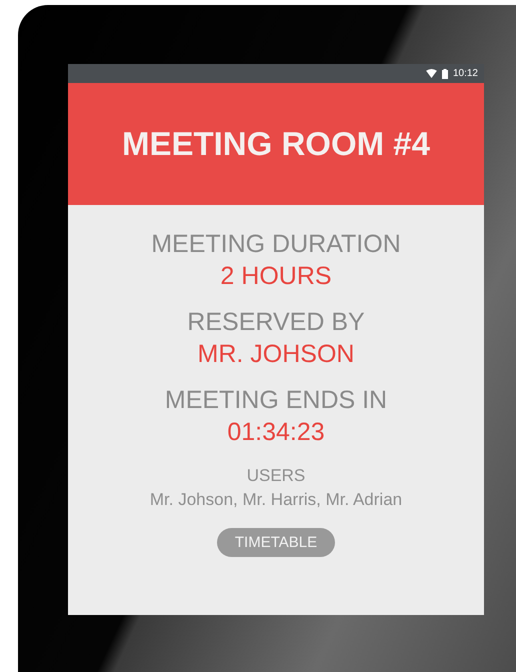  Describe the element at coordinates (465, 73) in the screenshot. I see `status-time: 10:12` at that location.